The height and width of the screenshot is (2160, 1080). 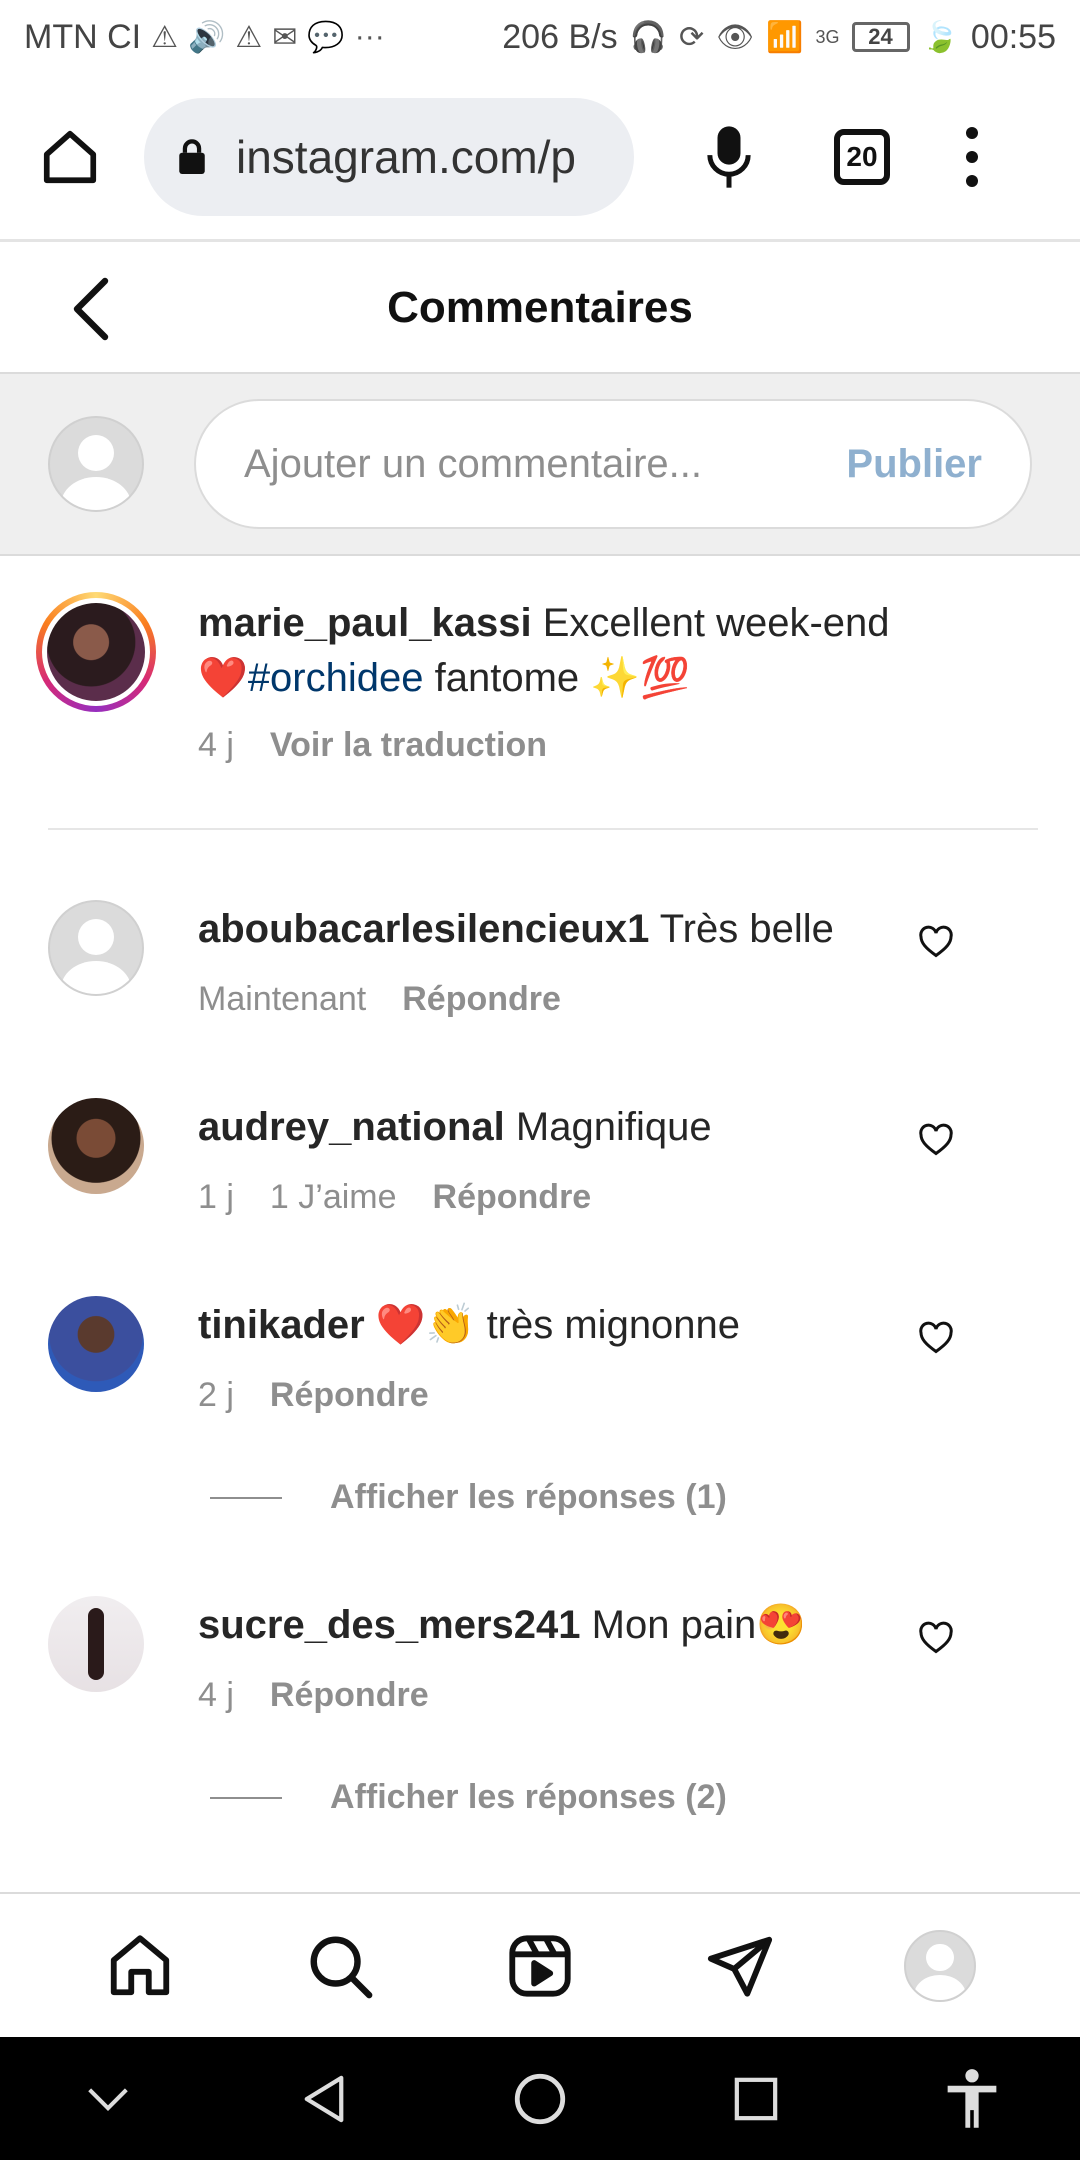 What do you see at coordinates (558, 1325) in the screenshot?
I see `comment-body: ❤️👏 très mignonne` at bounding box center [558, 1325].